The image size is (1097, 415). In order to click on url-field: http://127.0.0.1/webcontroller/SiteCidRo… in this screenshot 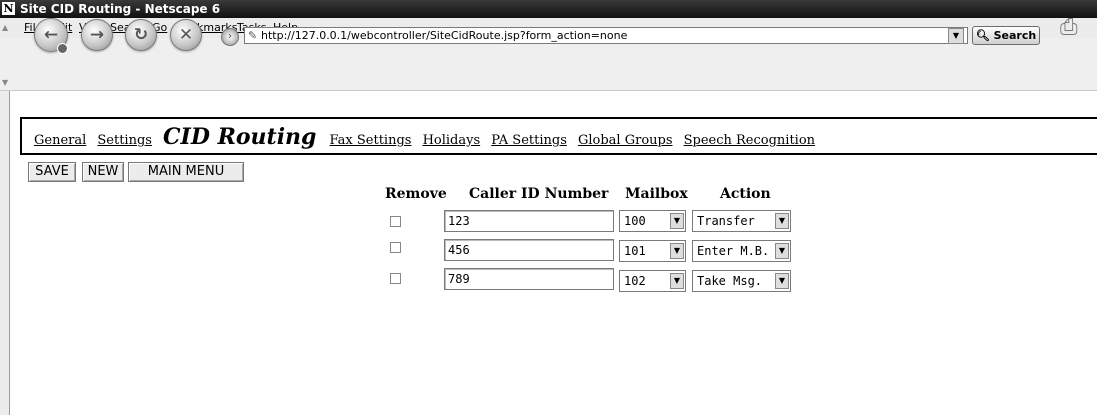, I will do `click(606, 35)`.